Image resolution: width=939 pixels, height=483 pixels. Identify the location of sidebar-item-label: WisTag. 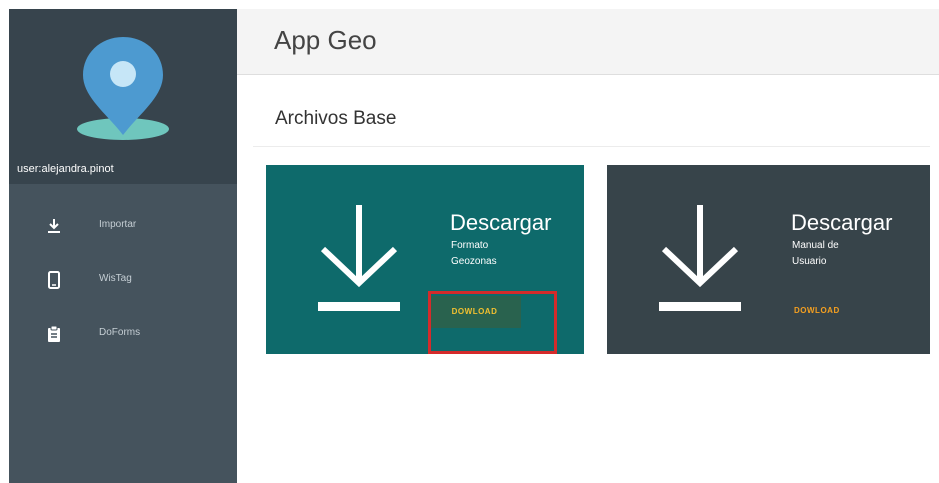
(115, 278).